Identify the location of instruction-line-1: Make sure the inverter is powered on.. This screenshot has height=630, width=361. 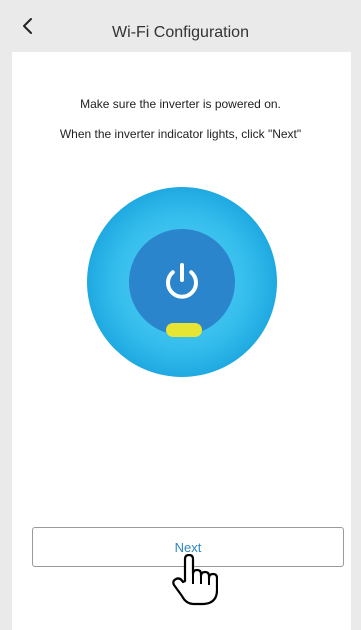
(180, 104).